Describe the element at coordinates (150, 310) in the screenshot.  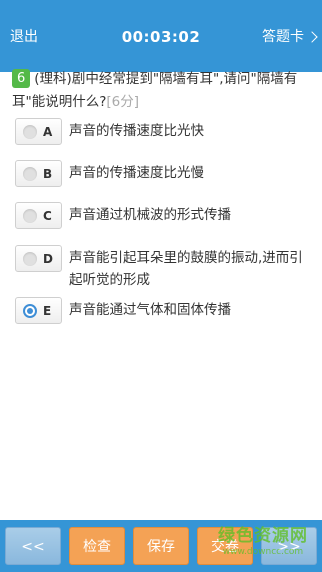
I see `option-text: 声音能通过气体和固体传播` at that location.